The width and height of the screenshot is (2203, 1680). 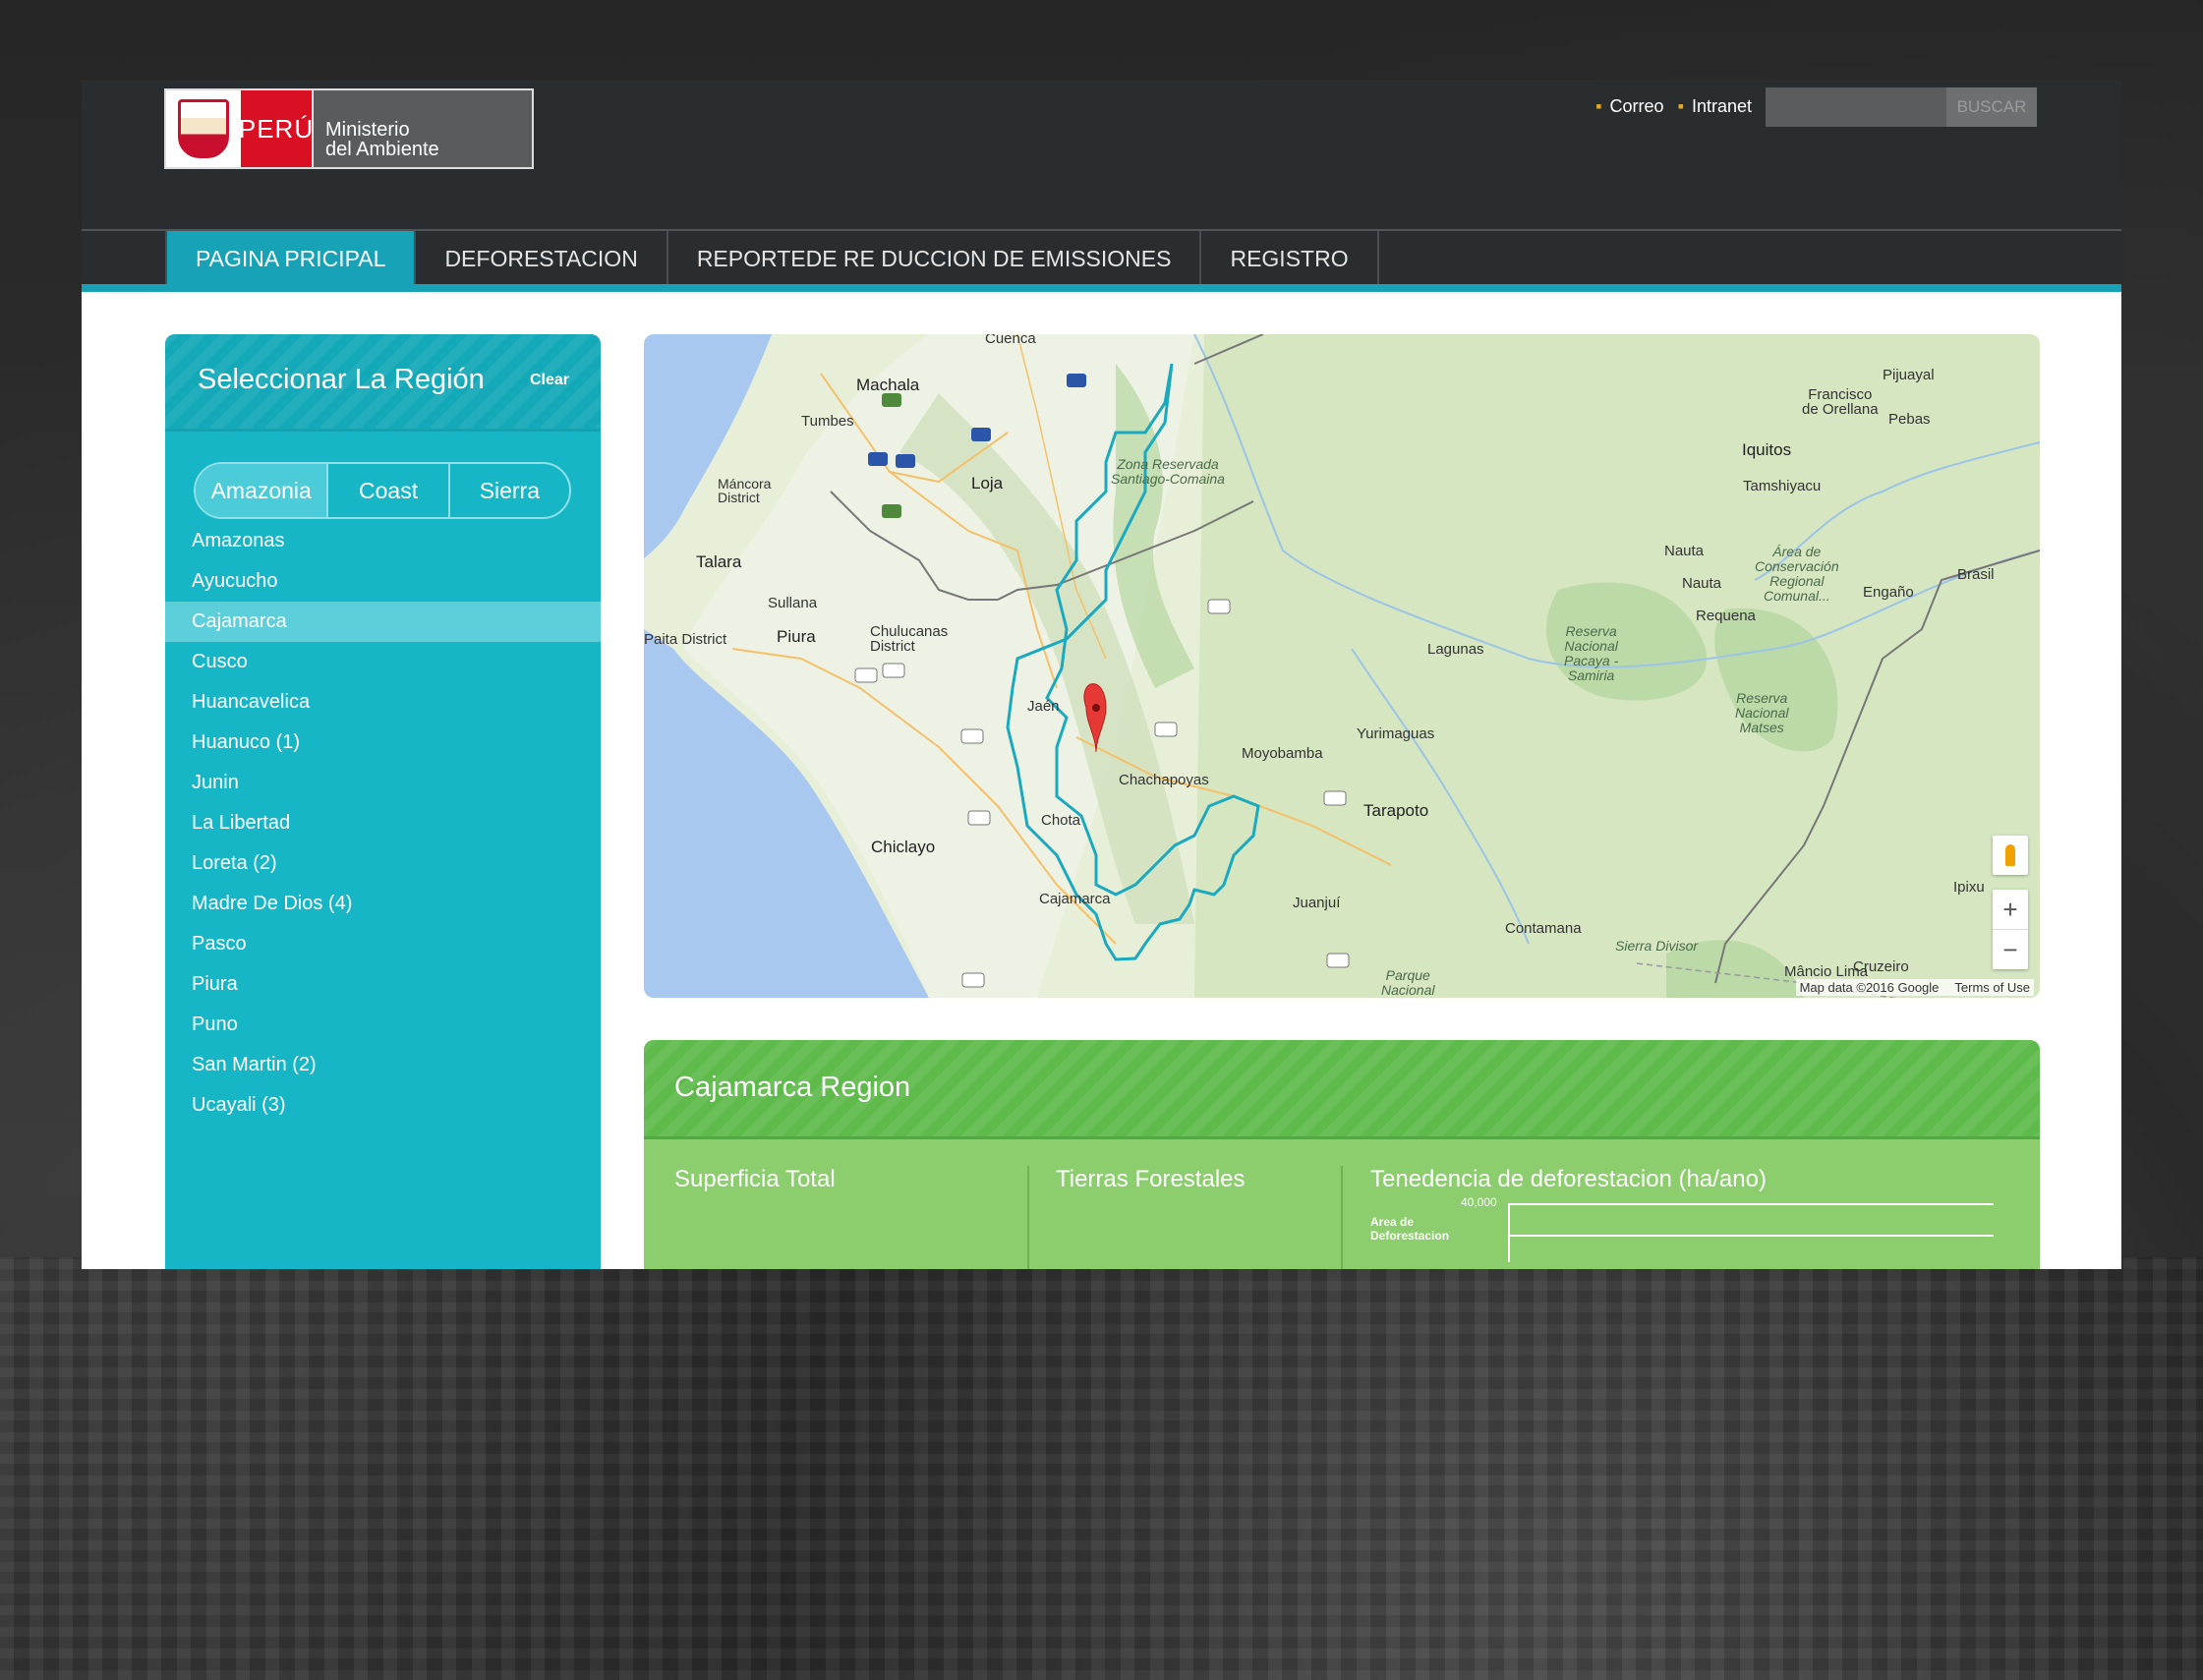 What do you see at coordinates (276, 128) in the screenshot?
I see `logo-country: PERÚ` at bounding box center [276, 128].